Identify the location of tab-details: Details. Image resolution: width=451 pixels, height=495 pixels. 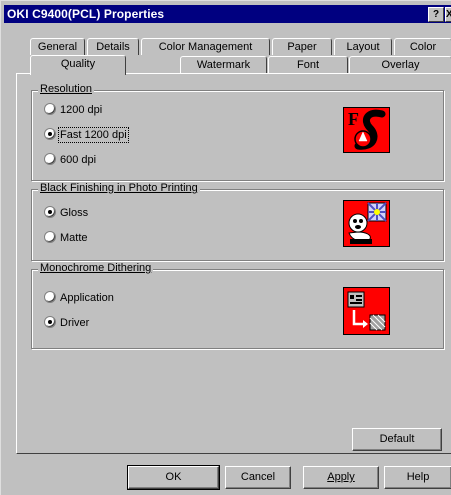
(113, 46).